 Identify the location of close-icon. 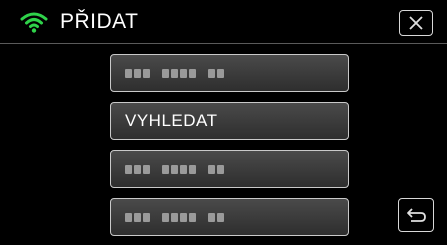
(416, 23).